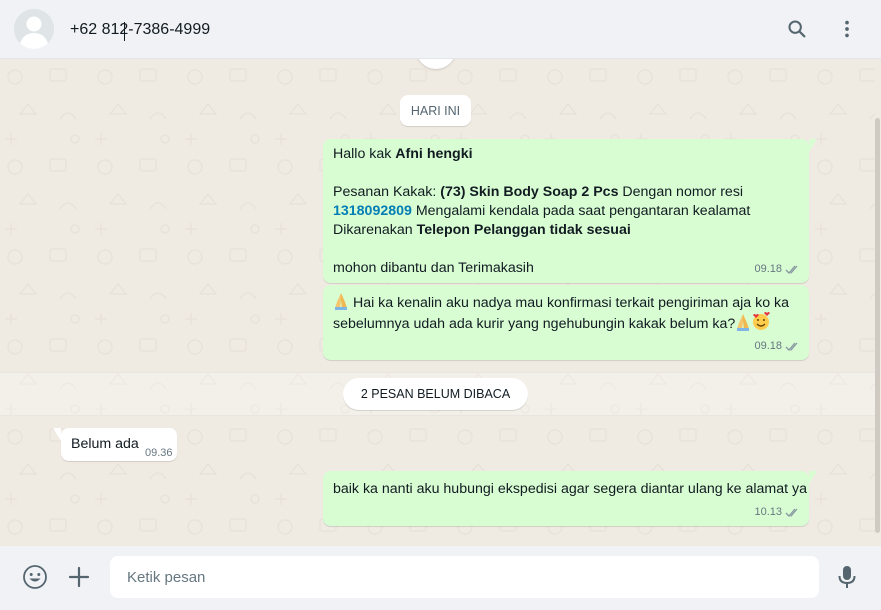  Describe the element at coordinates (375, 230) in the screenshot. I see `text-segment: Dikarenakan` at that location.